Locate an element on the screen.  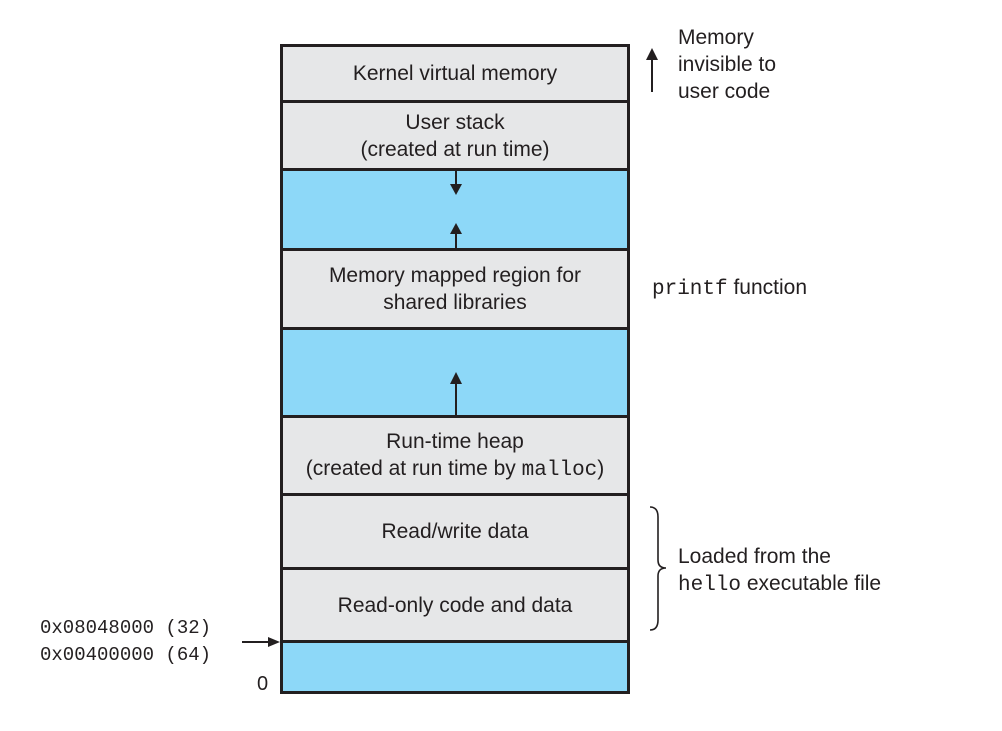
address-zero: 0 is located at coordinates (263, 684).